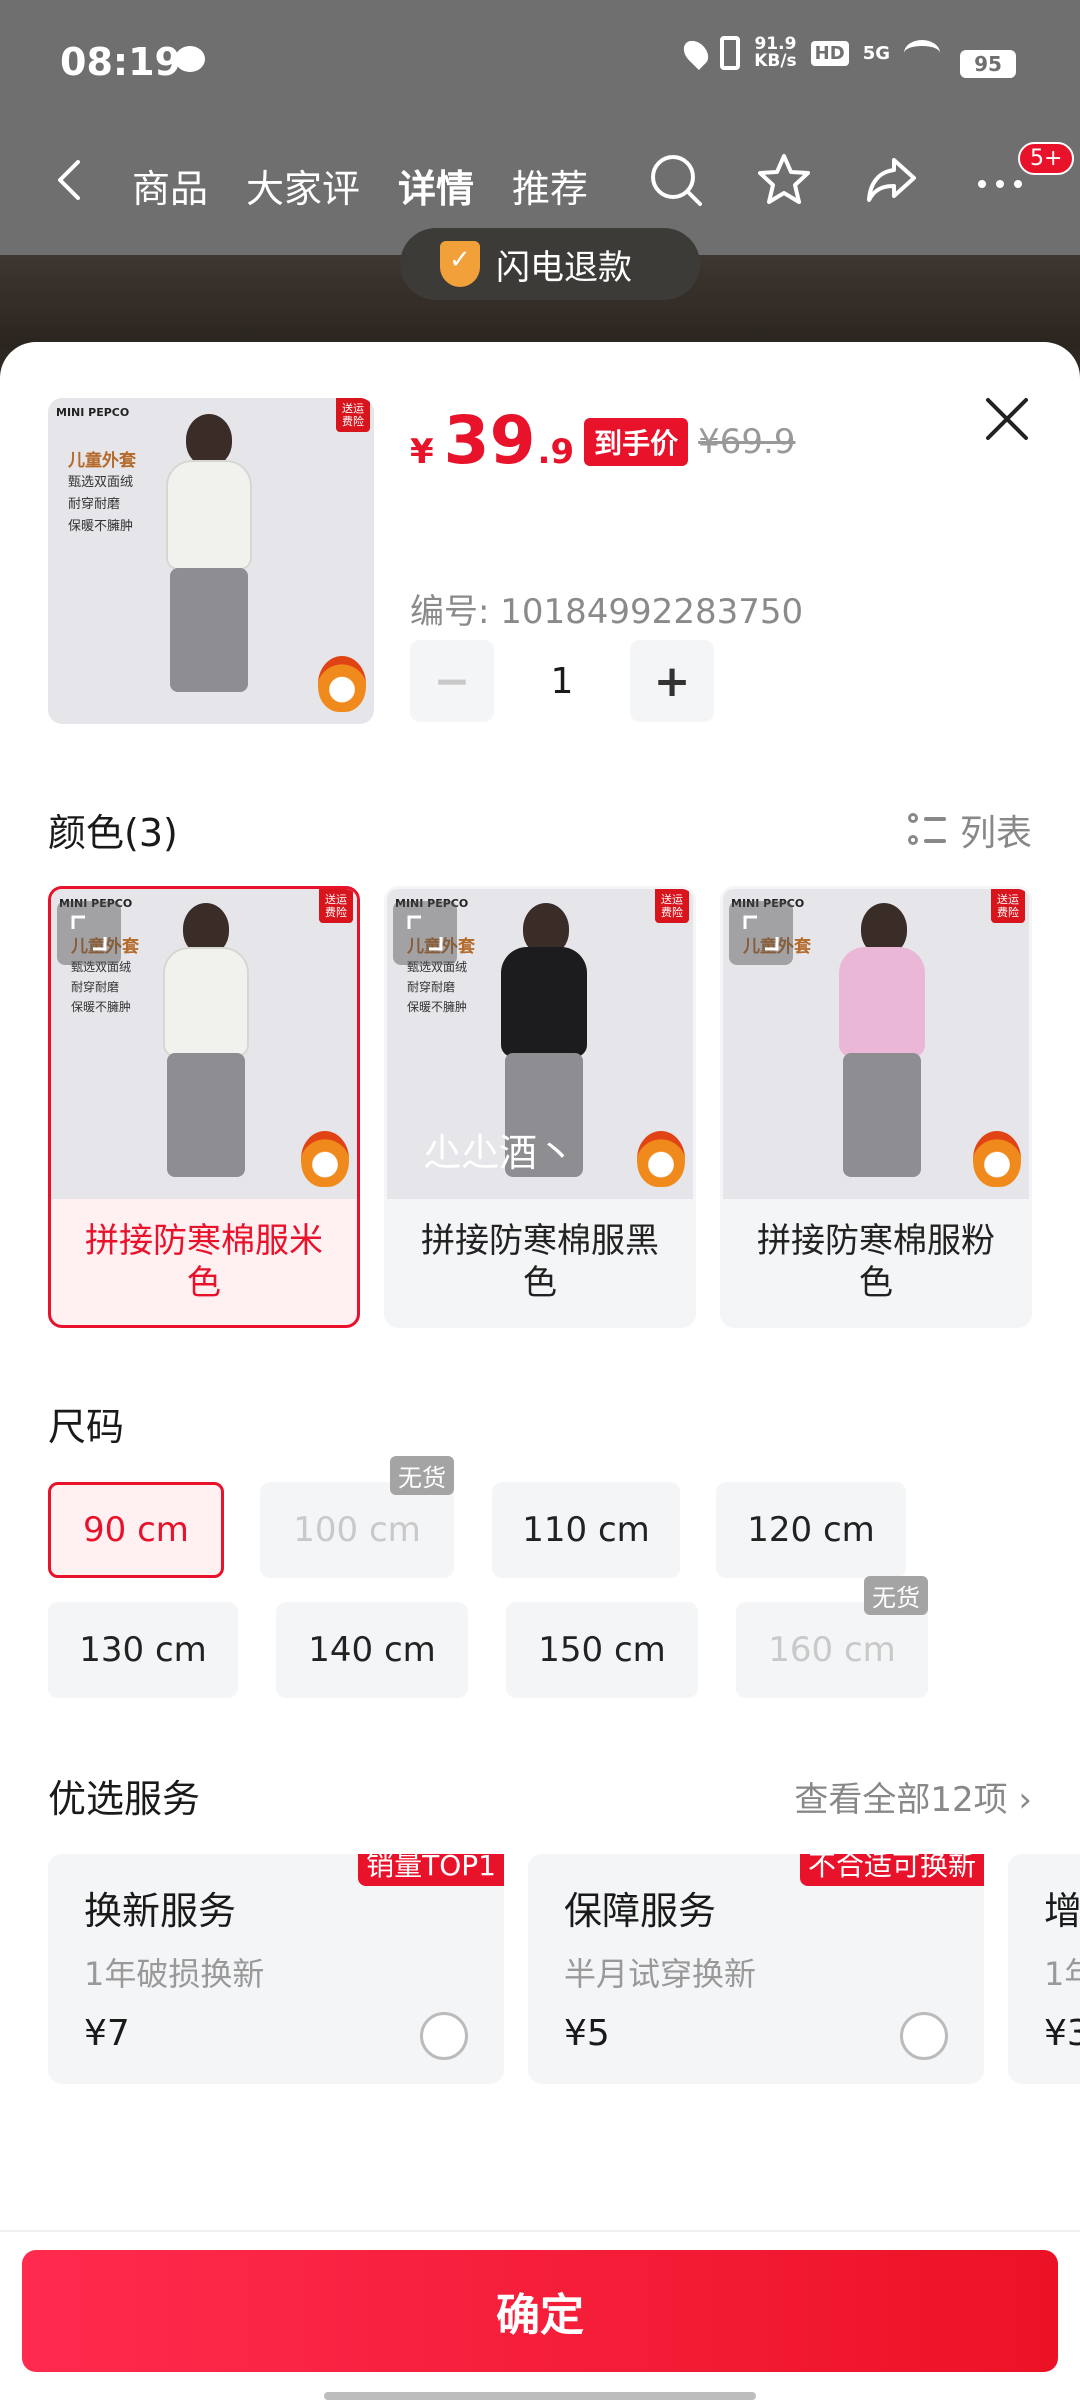  Describe the element at coordinates (1062, 1974) in the screenshot. I see `service-description: 1年` at that location.